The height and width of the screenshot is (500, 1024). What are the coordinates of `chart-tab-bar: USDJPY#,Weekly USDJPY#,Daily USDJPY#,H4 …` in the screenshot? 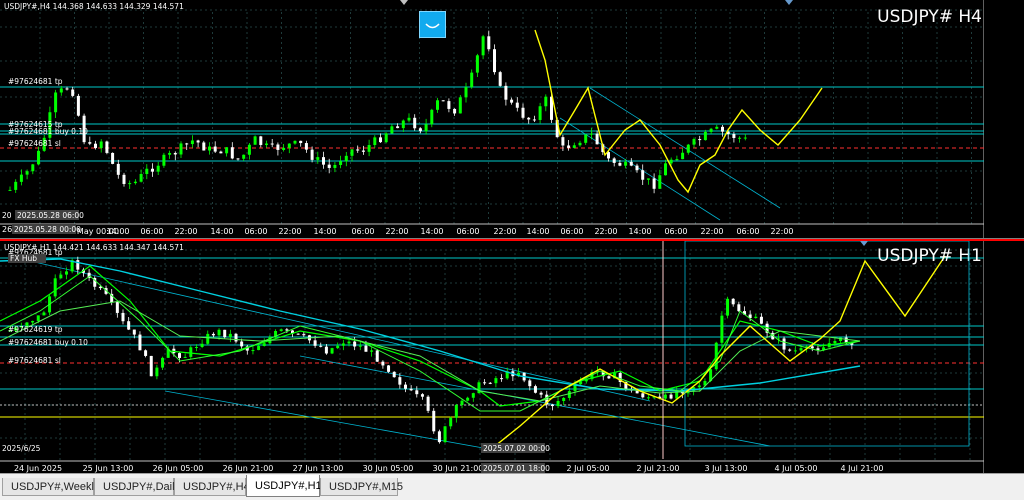 It's located at (512, 486).